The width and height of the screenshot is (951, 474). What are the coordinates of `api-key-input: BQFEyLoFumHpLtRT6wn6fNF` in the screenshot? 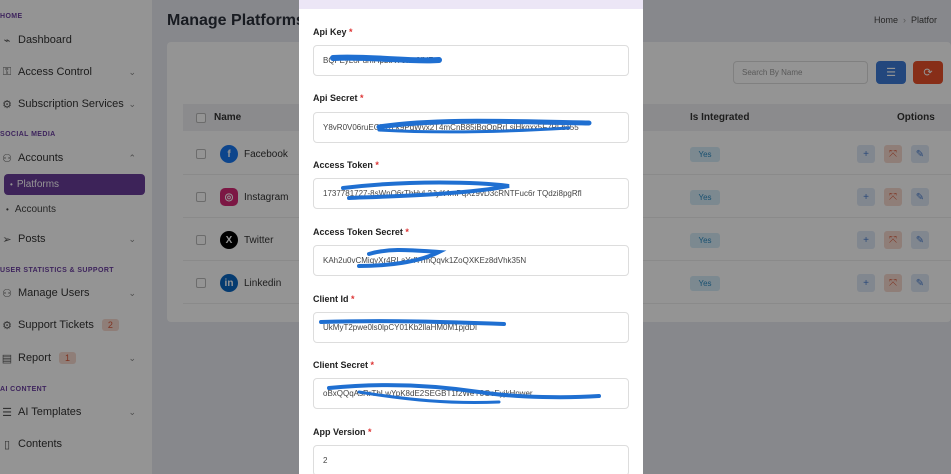 It's located at (471, 60).